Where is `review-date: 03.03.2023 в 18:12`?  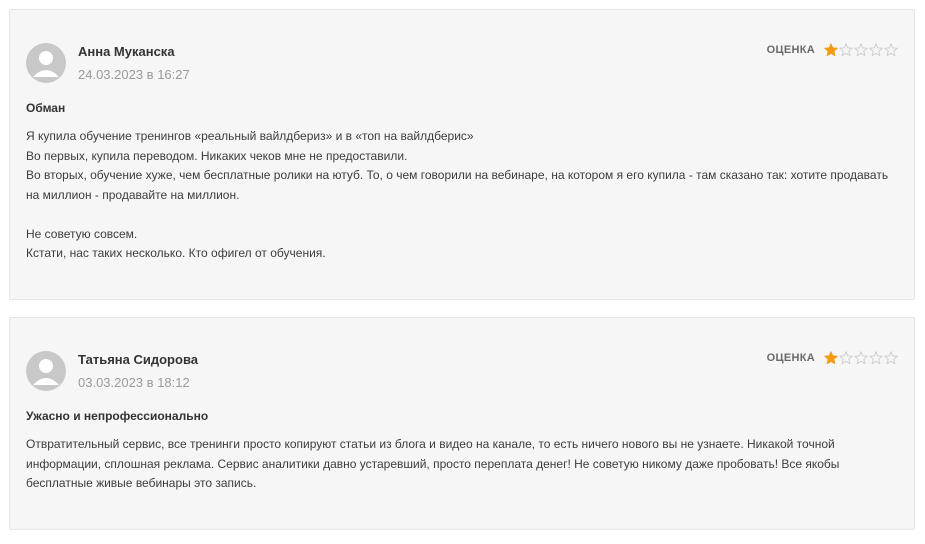 review-date: 03.03.2023 в 18:12 is located at coordinates (134, 382).